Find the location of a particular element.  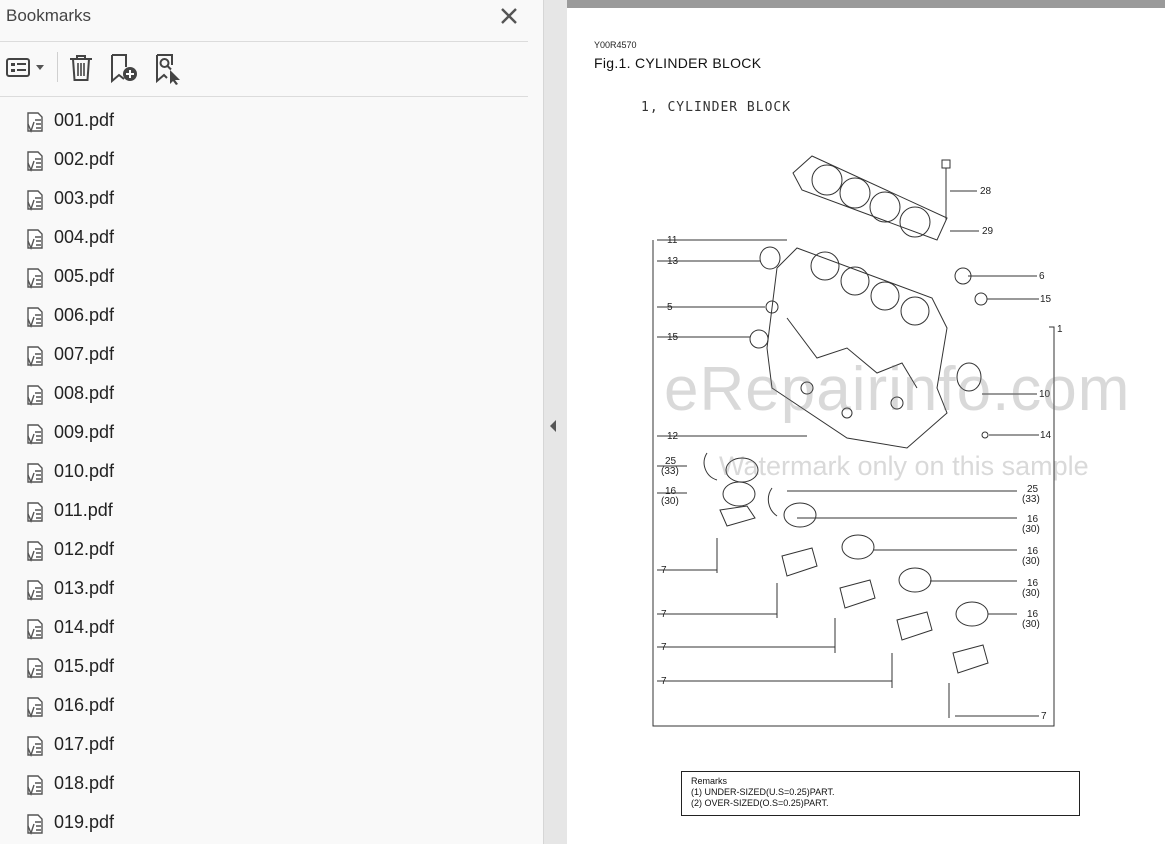

bookmark-label: 013.pdf is located at coordinates (84, 588).